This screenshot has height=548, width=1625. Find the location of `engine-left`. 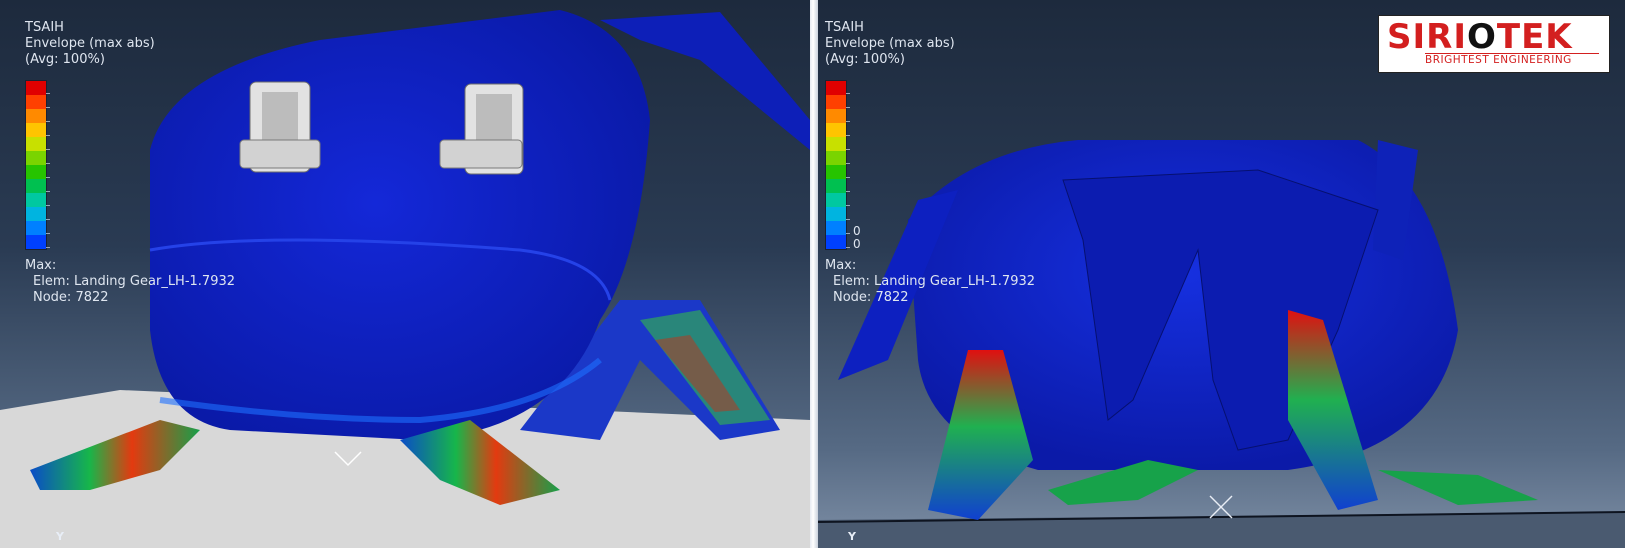

engine-left is located at coordinates (280, 127).